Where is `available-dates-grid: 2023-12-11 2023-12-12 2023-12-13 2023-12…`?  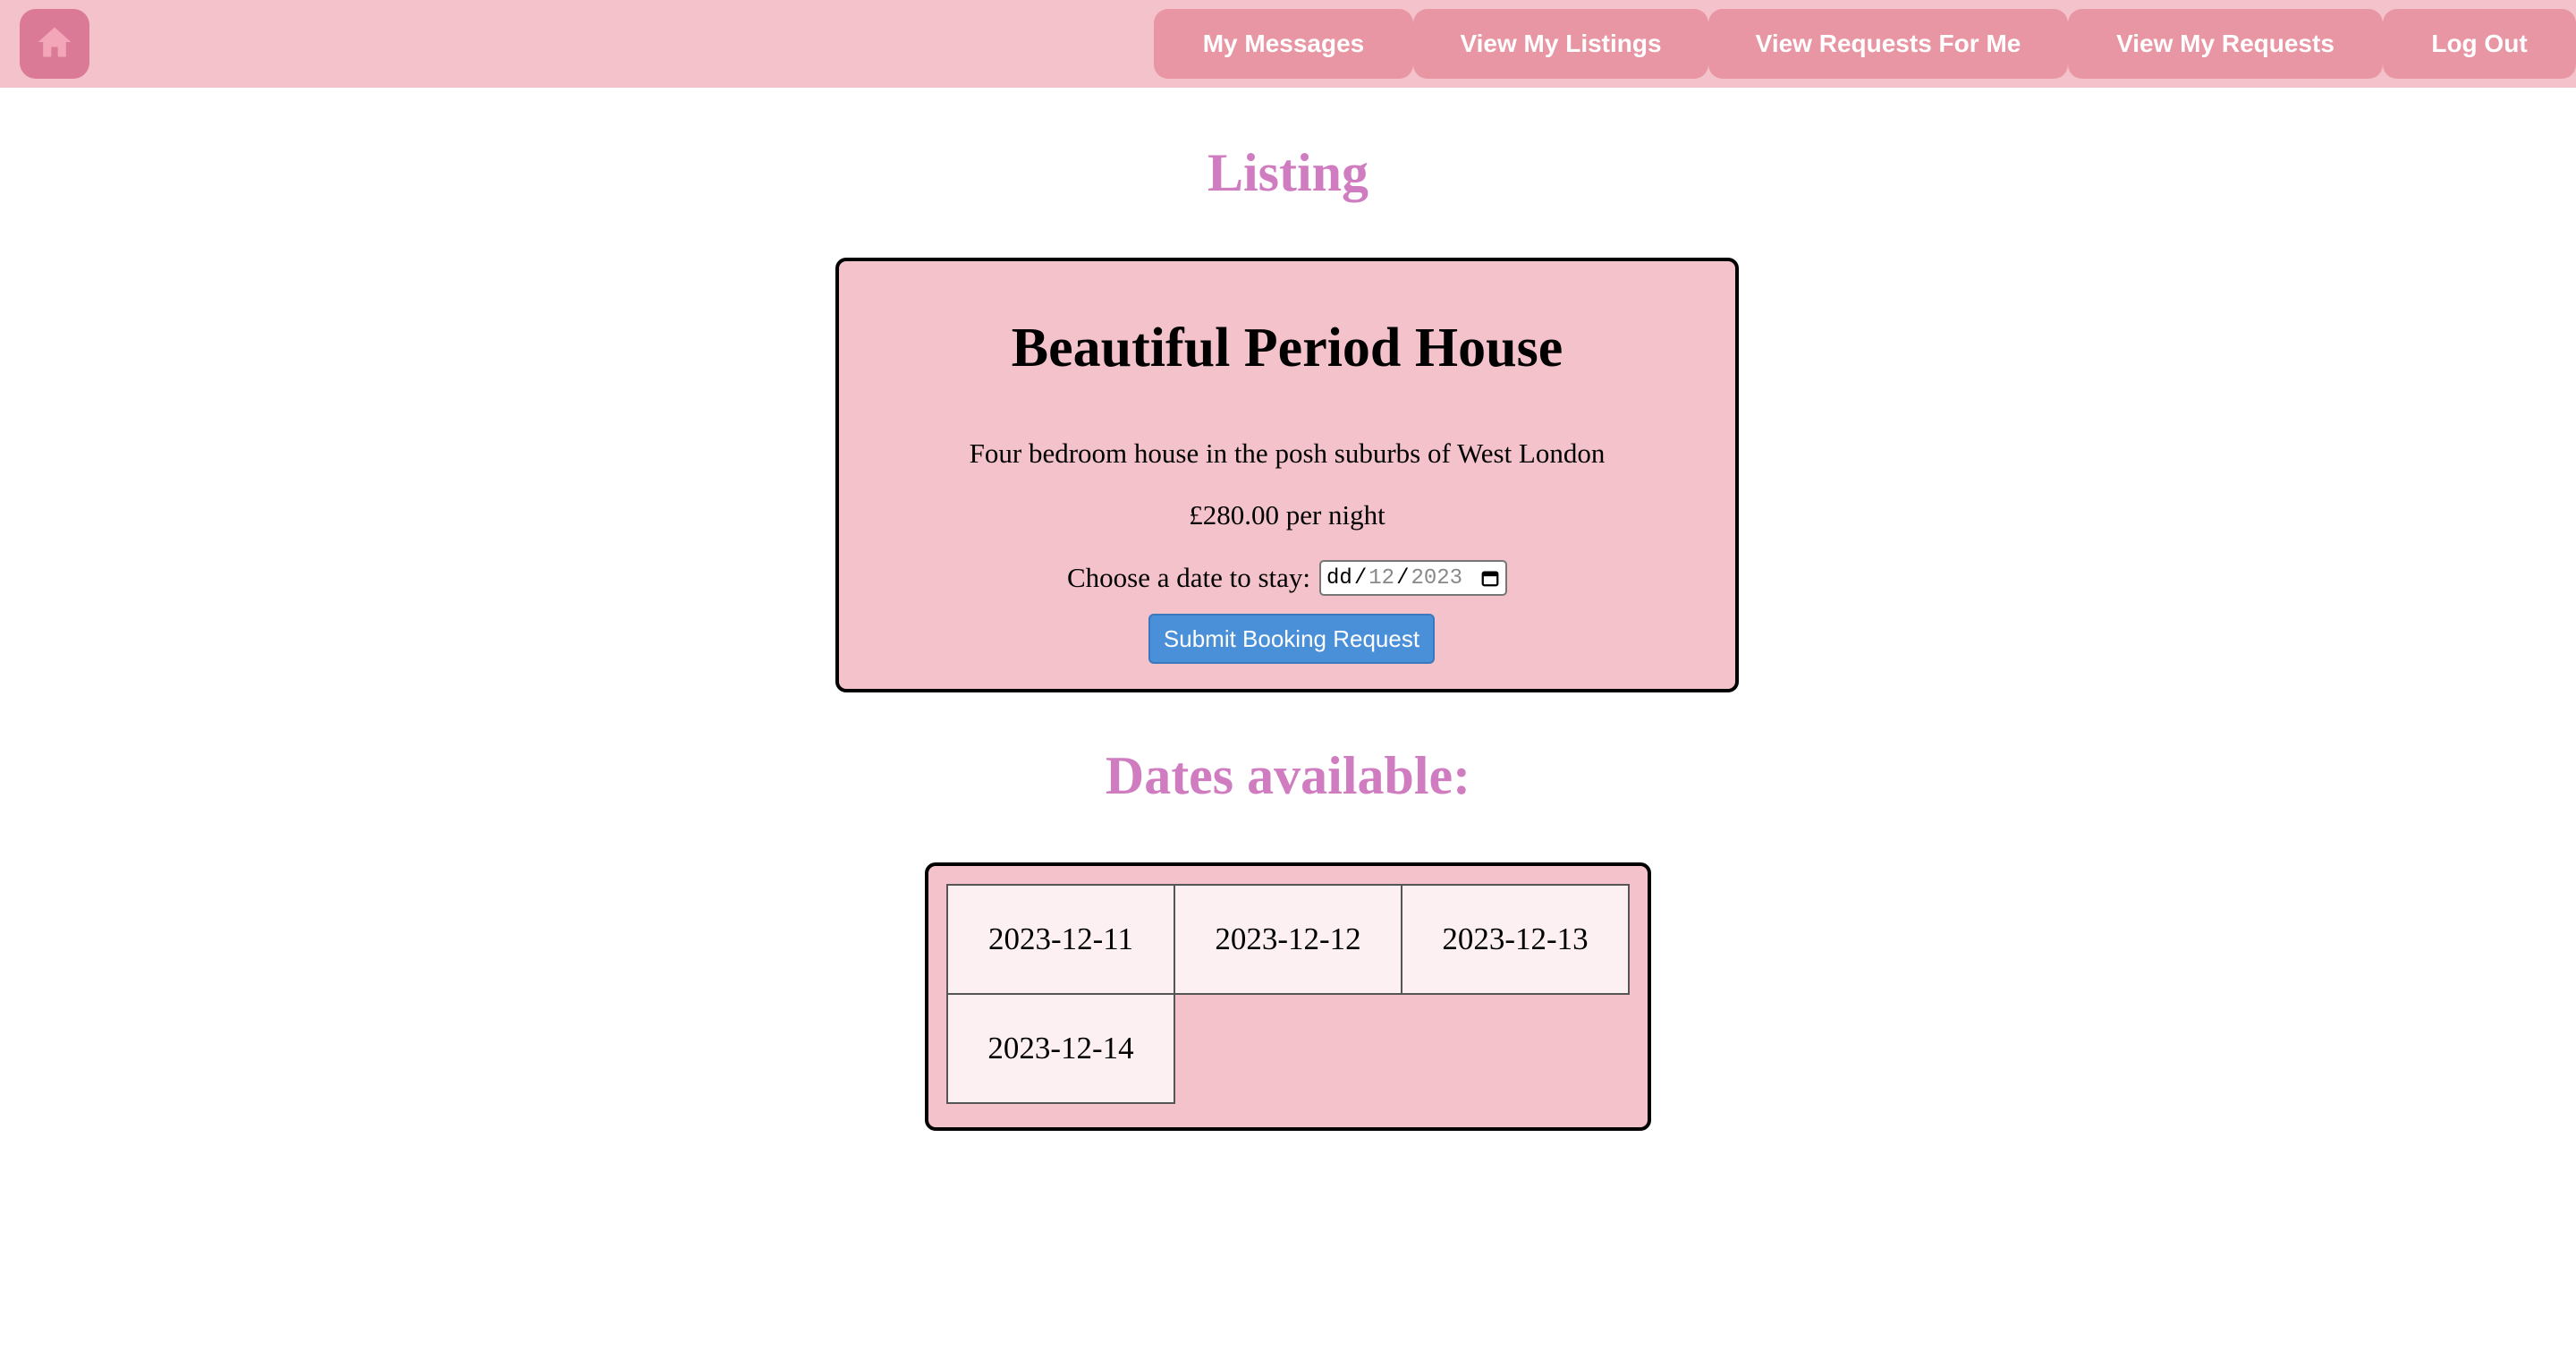
available-dates-grid: 2023-12-11 2023-12-12 2023-12-13 2023-12… is located at coordinates (1288, 997).